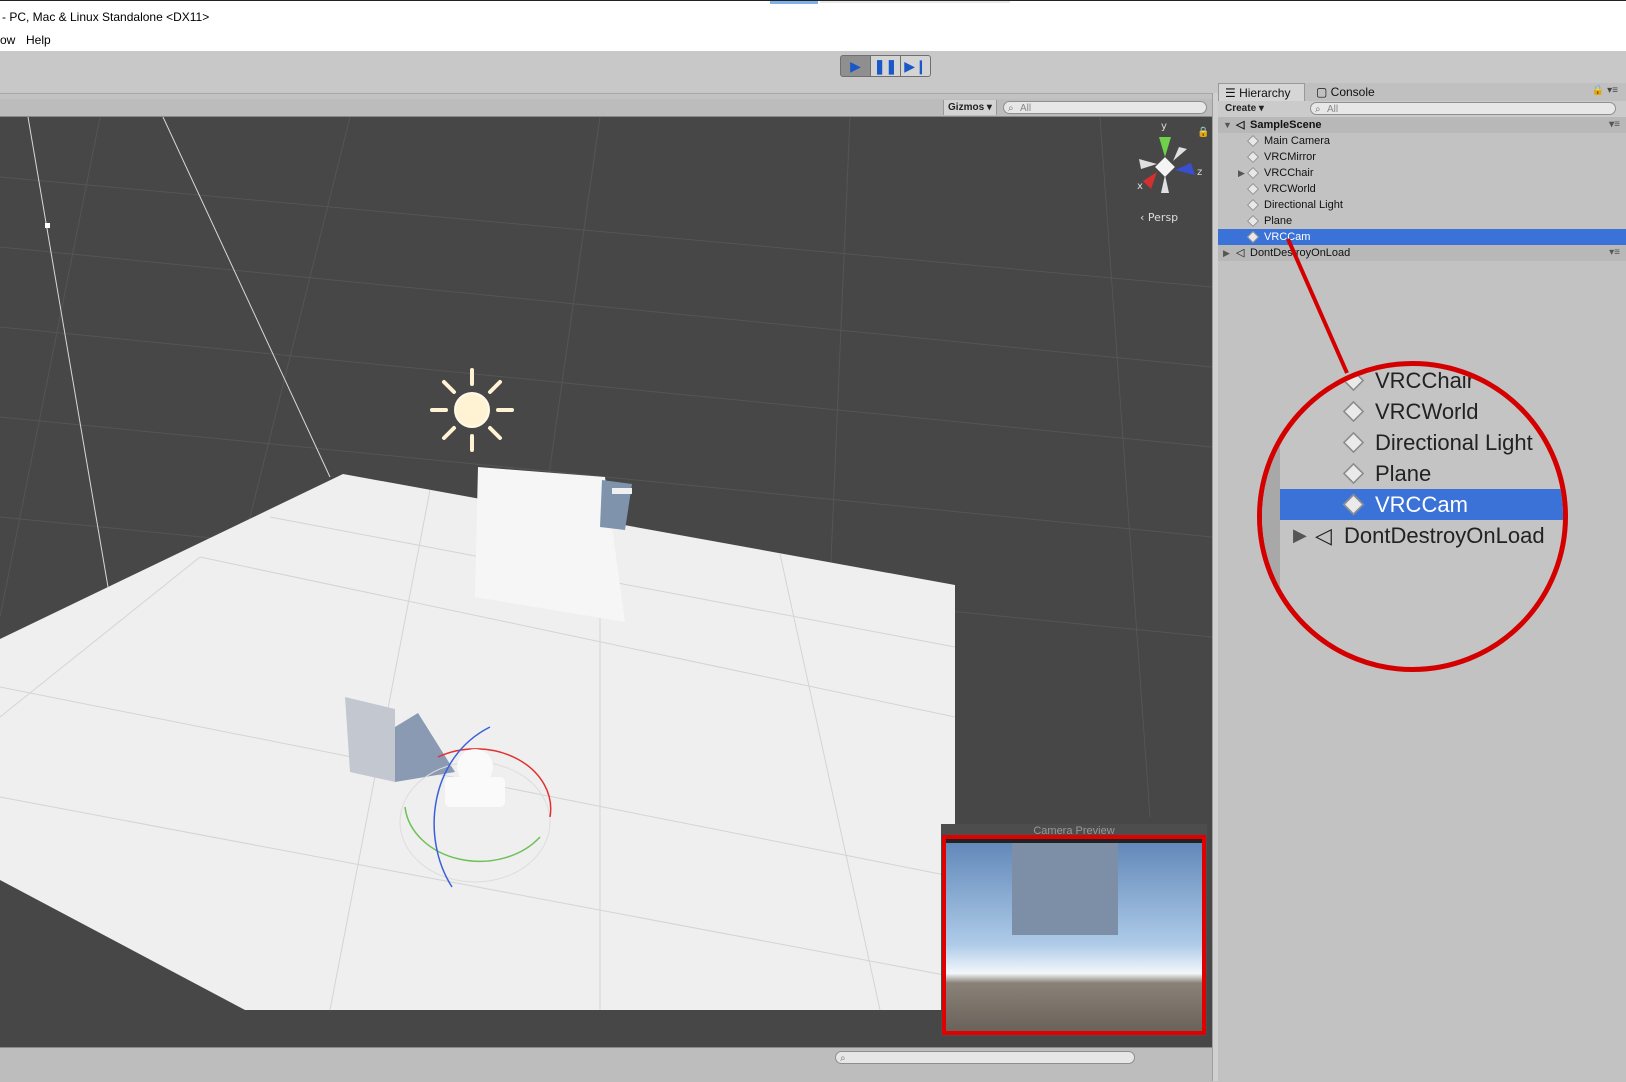 This screenshot has width=1626, height=1082. I want to click on lock-icon: 🔒, so click(1203, 132).